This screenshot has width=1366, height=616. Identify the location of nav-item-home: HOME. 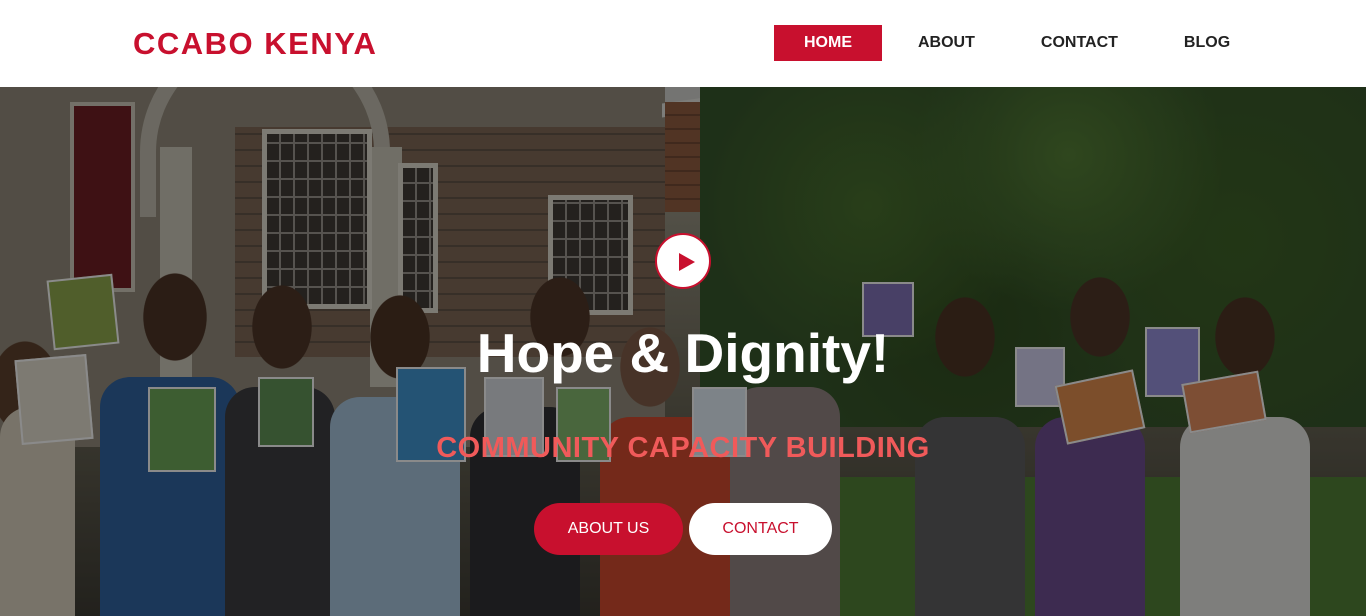
(828, 43).